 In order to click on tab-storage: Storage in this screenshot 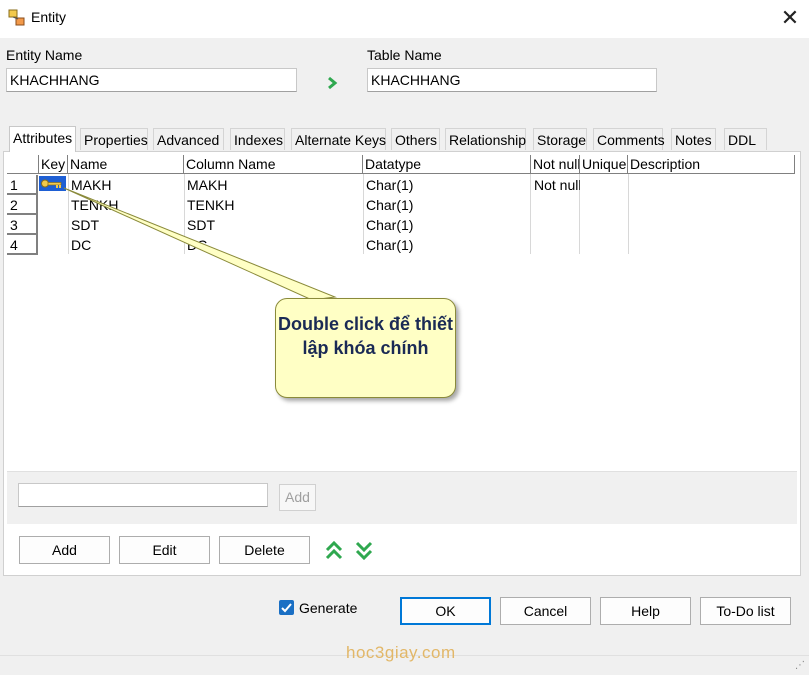, I will do `click(560, 139)`.